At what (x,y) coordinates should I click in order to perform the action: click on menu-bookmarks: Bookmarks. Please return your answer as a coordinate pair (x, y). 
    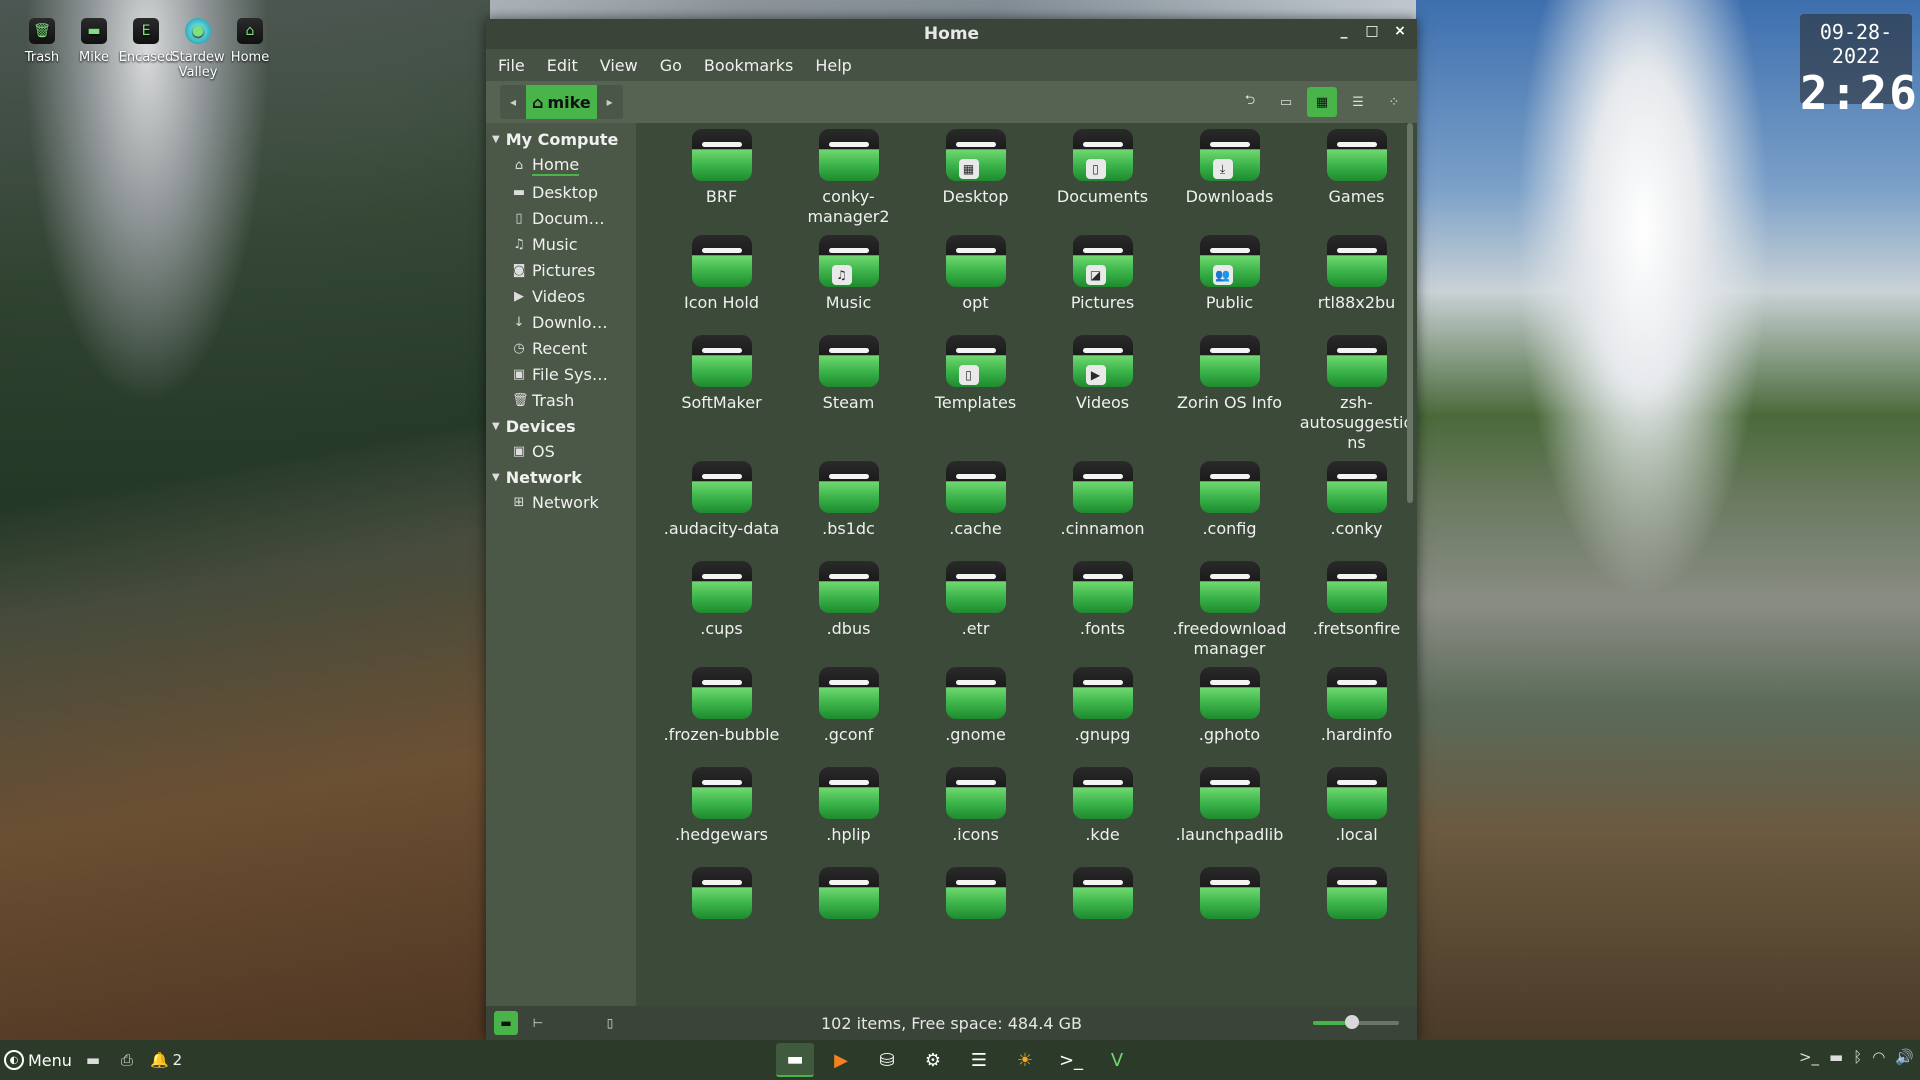
    Looking at the image, I should click on (748, 65).